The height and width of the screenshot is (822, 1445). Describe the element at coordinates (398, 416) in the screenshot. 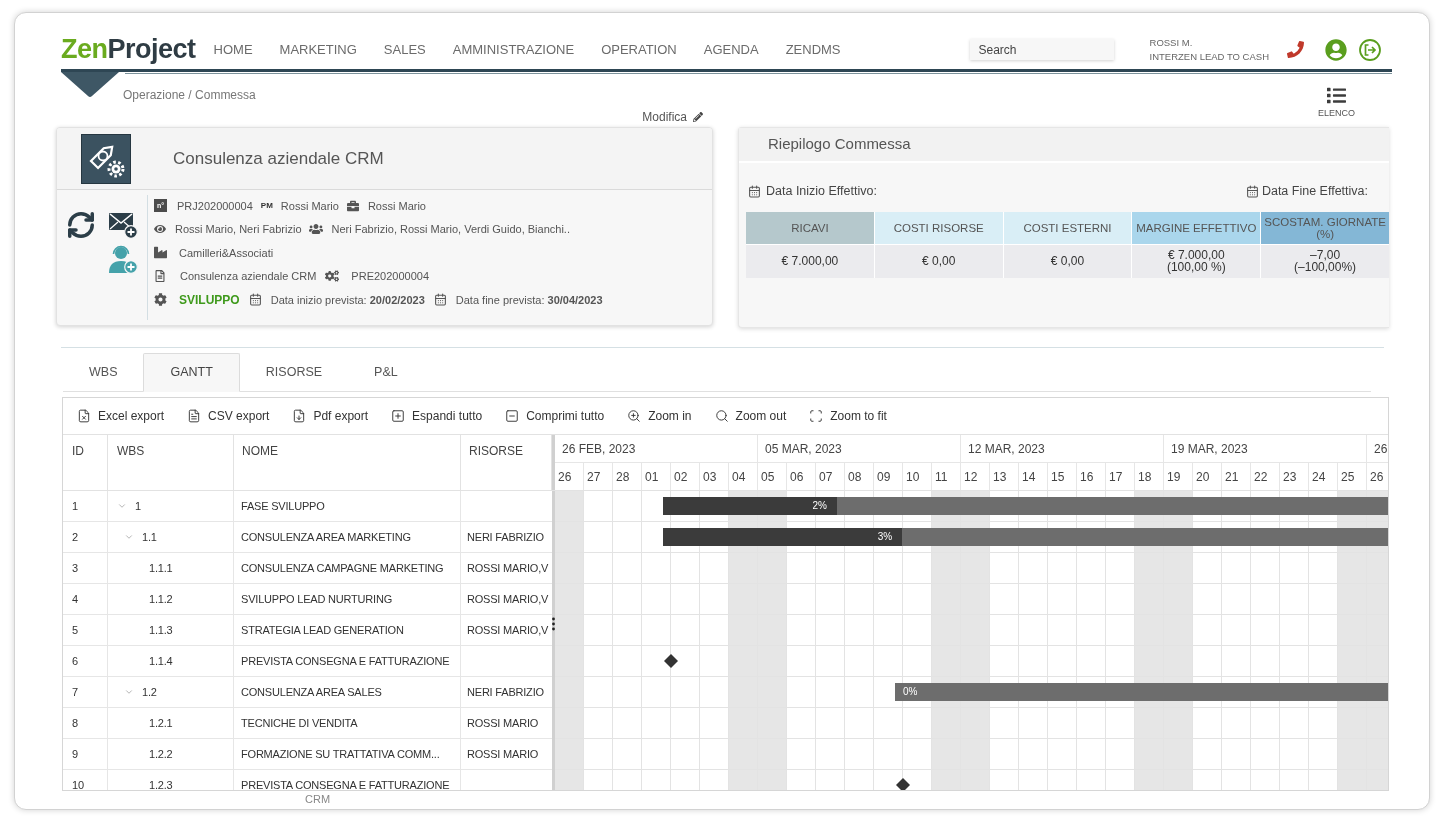

I see `plus-square-icon` at that location.